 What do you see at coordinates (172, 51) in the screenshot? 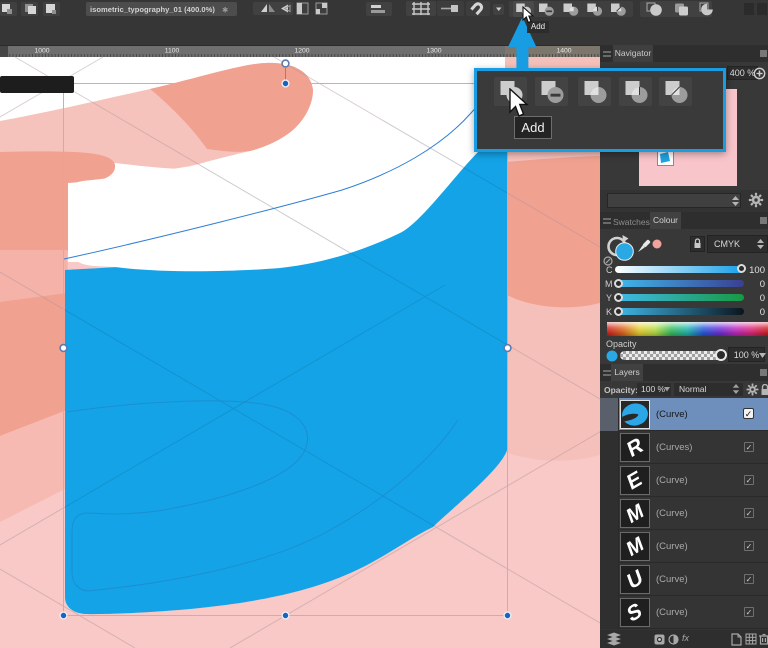
I see `svg-text: 1100` at bounding box center [172, 51].